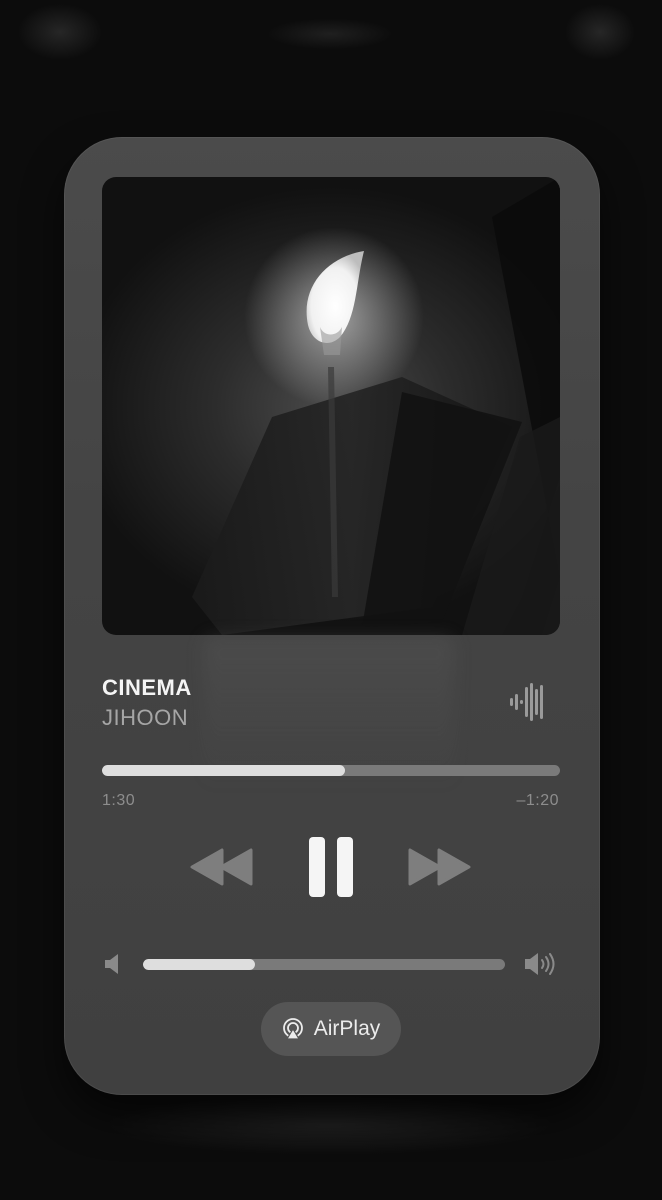 The image size is (662, 1200). Describe the element at coordinates (292, 1029) in the screenshot. I see `airplay-icon` at that location.